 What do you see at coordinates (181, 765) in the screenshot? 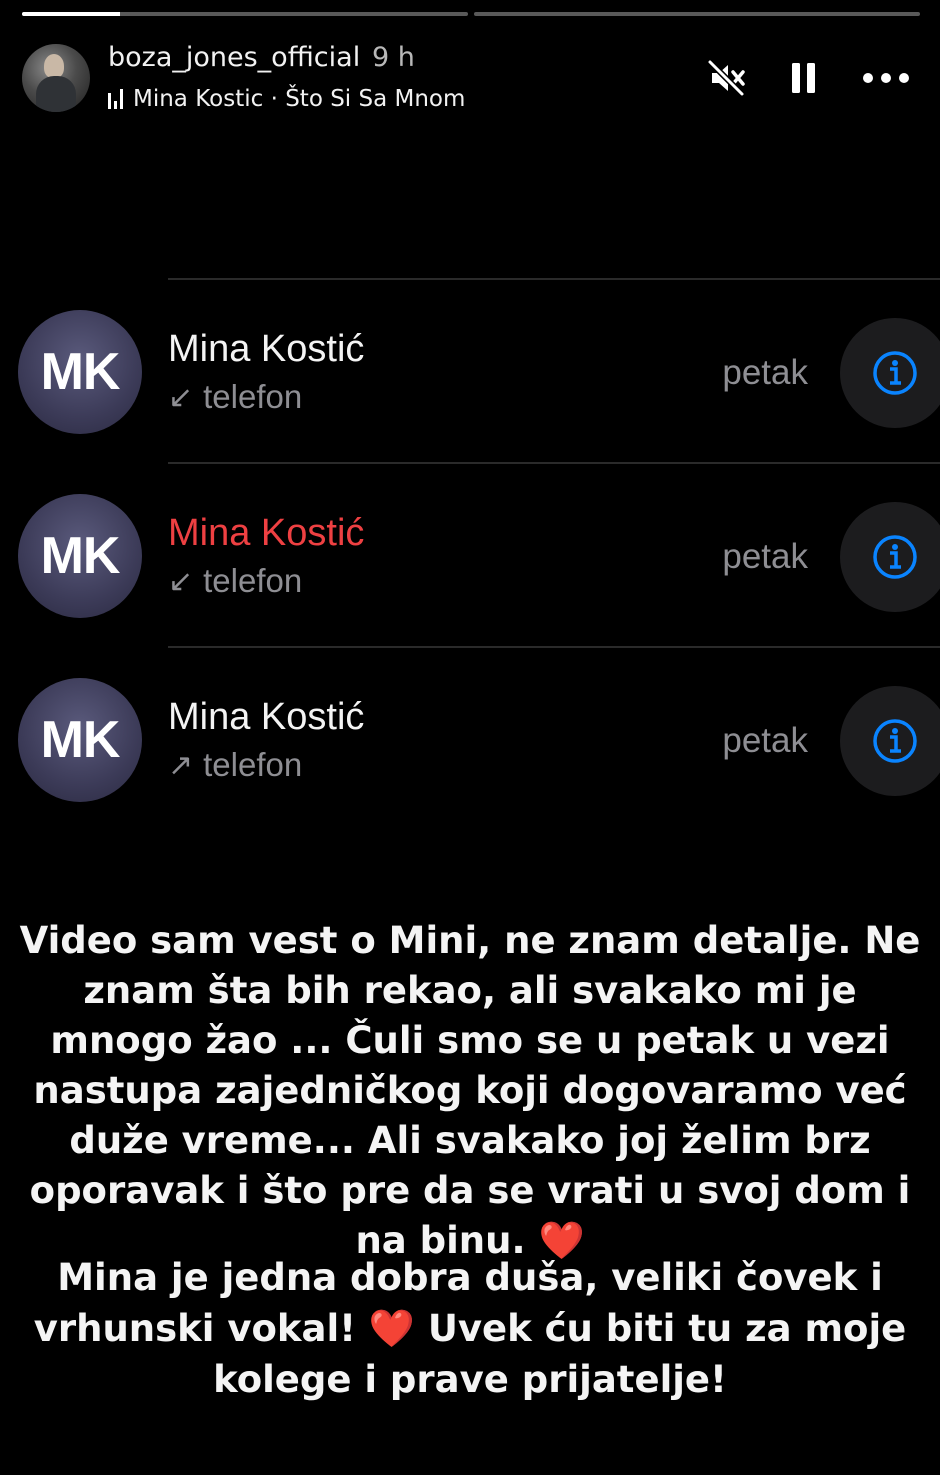
I see `outgoing-call-icon: ↗` at bounding box center [181, 765].